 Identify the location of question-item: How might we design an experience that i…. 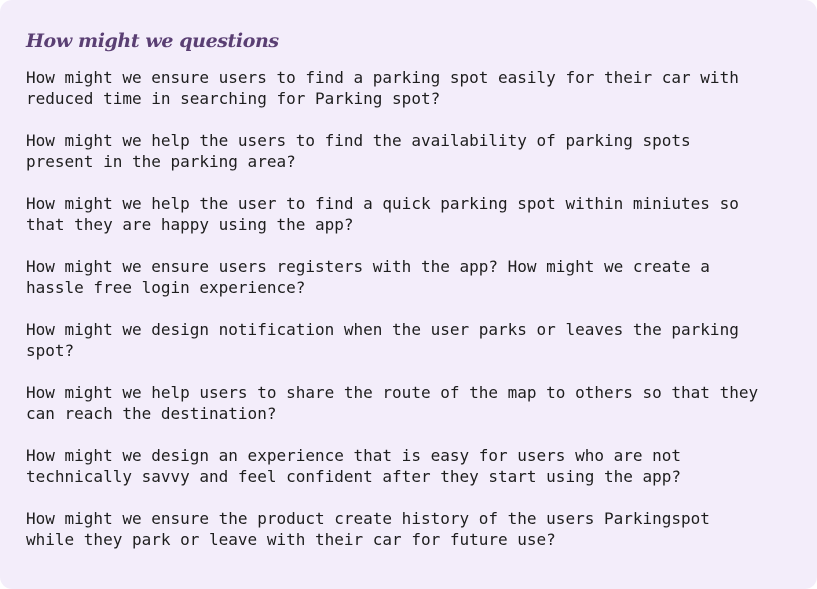
(354, 466).